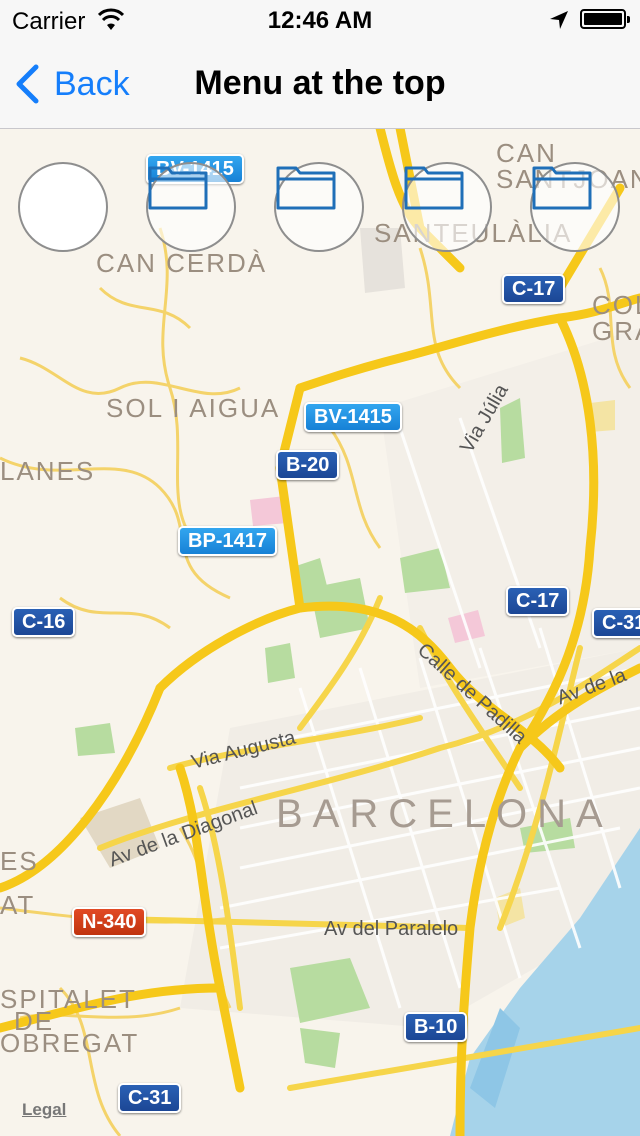  I want to click on battery-icon, so click(605, 19).